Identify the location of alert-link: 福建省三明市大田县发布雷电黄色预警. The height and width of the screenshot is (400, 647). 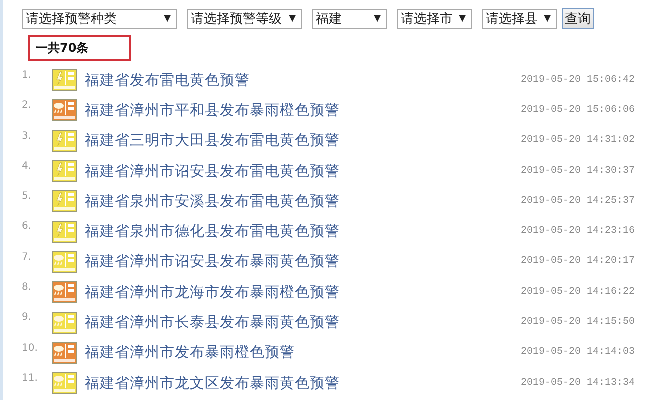
(303, 140).